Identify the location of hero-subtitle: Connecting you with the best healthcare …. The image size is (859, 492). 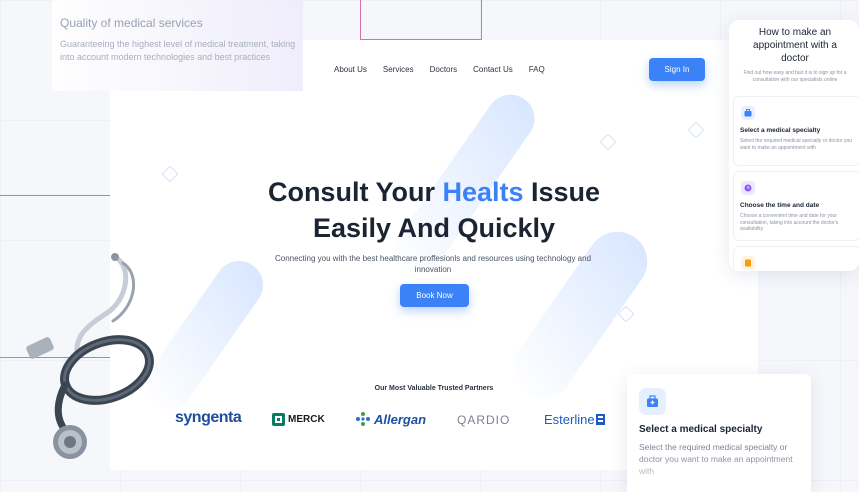
(433, 264).